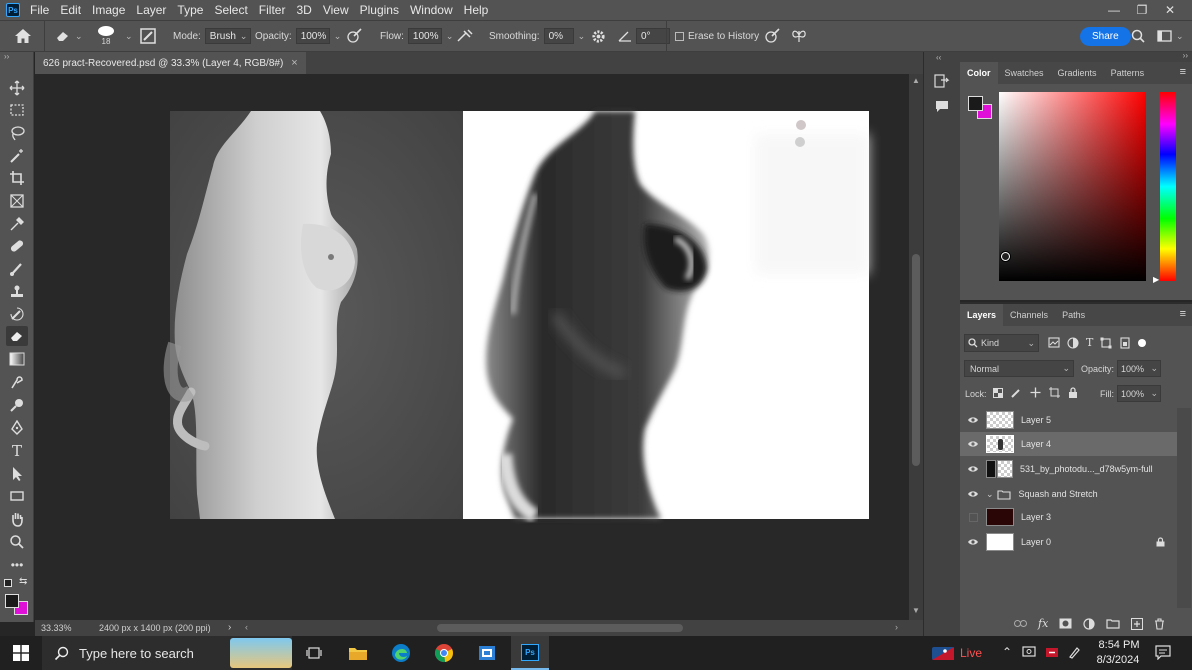  I want to click on taskbar-search-box: Type here to search, so click(167, 653).